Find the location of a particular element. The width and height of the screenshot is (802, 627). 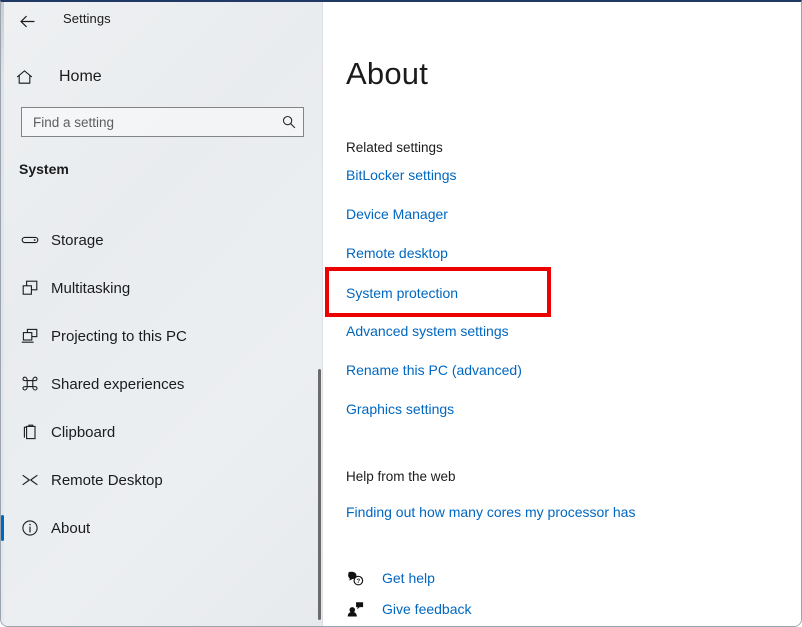

link-bitlocker-settings: BitLocker settings is located at coordinates (401, 175).